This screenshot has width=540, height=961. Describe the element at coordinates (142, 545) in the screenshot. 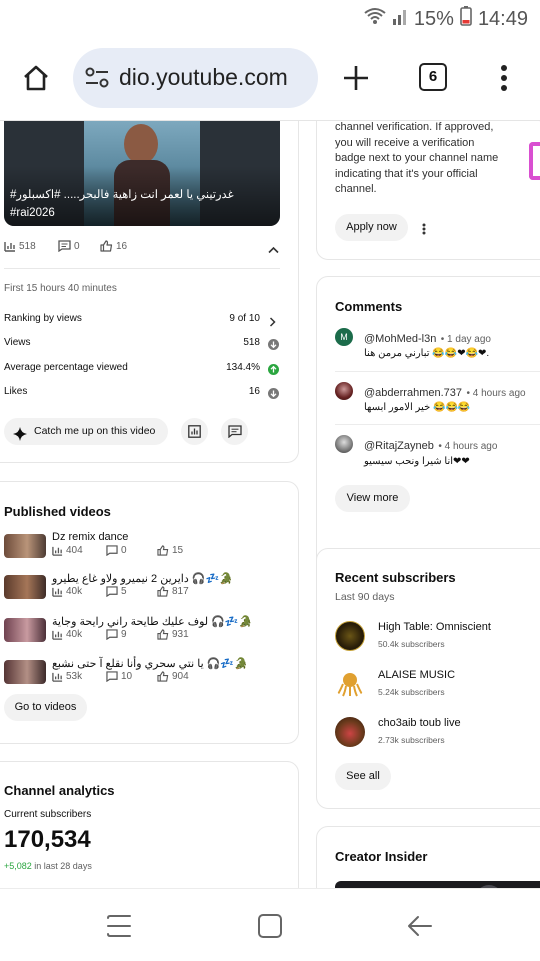

I see `list-item: Dz remix dance 404 0 15` at that location.